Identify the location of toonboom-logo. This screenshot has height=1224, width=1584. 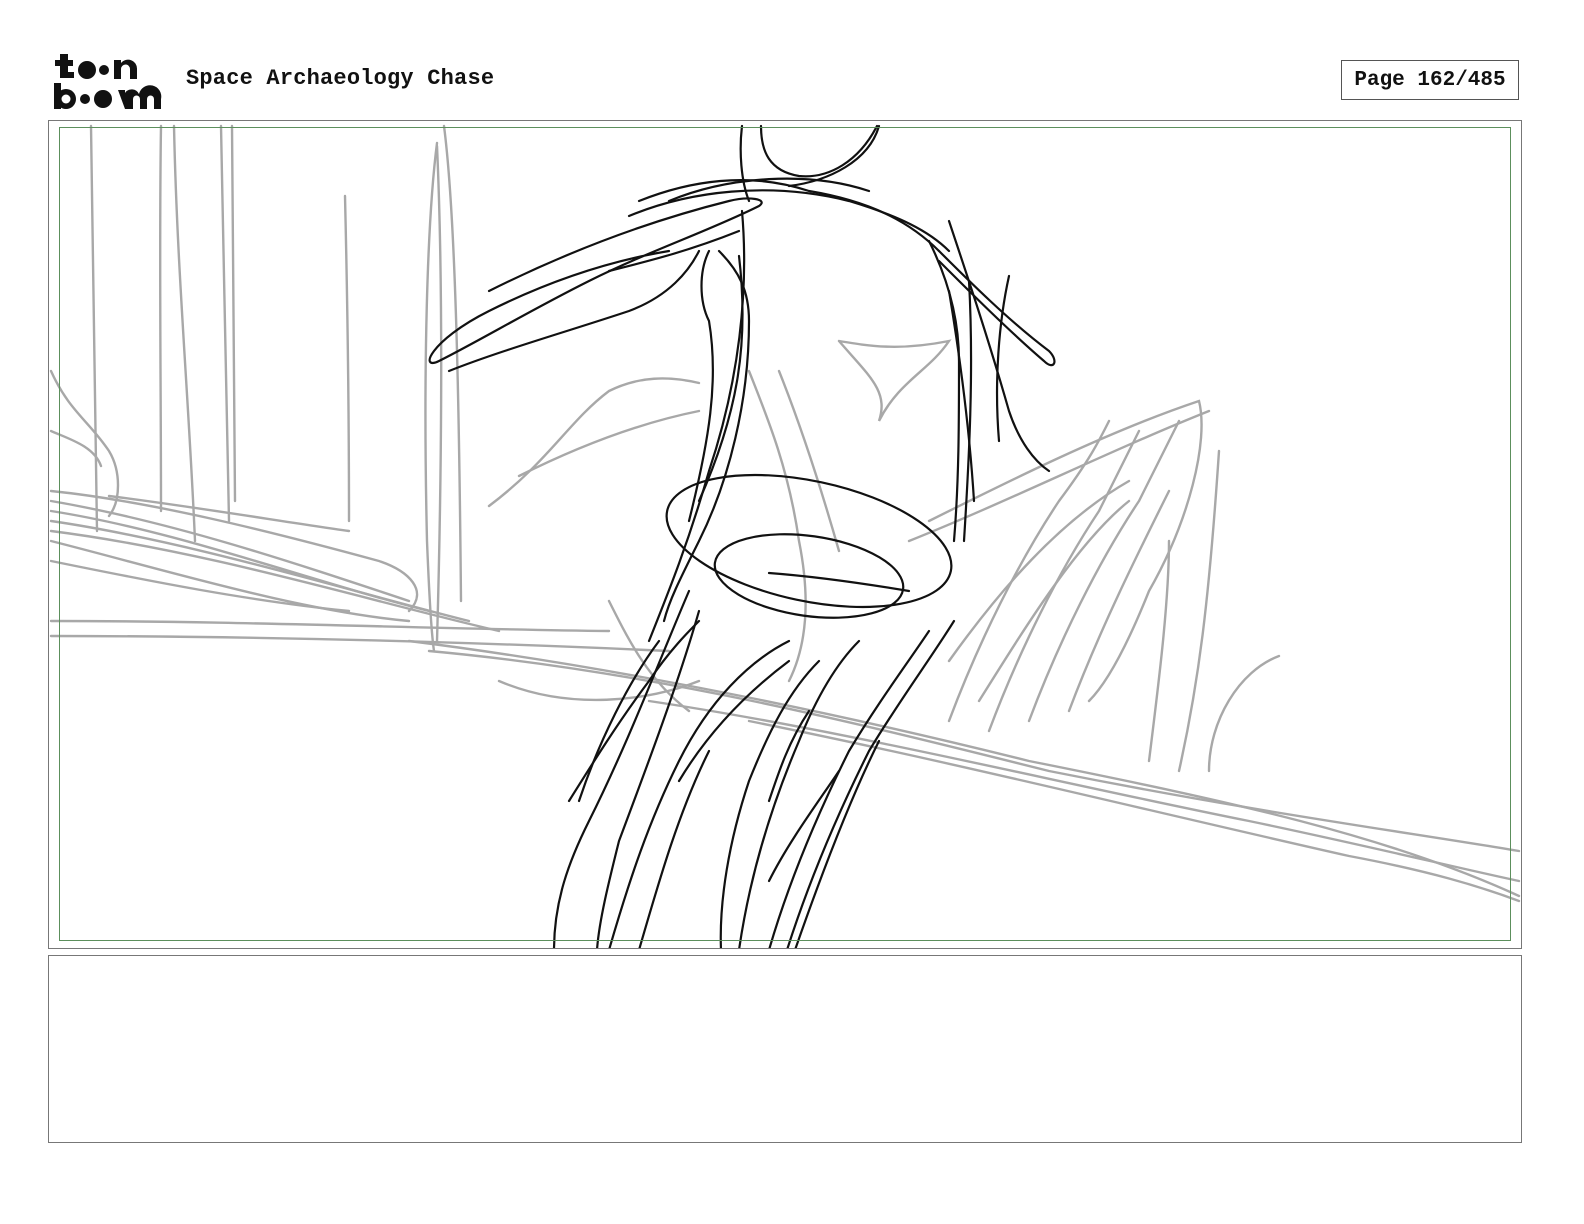
(108, 81).